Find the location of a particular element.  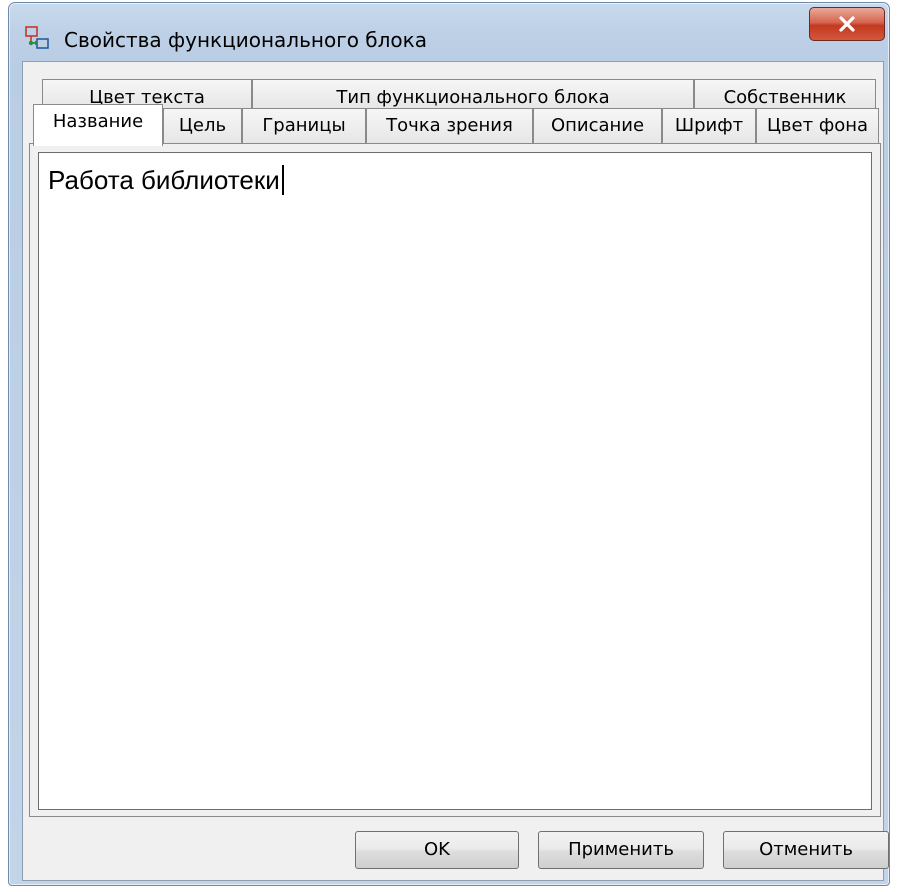

ok-button: OK is located at coordinates (437, 850).